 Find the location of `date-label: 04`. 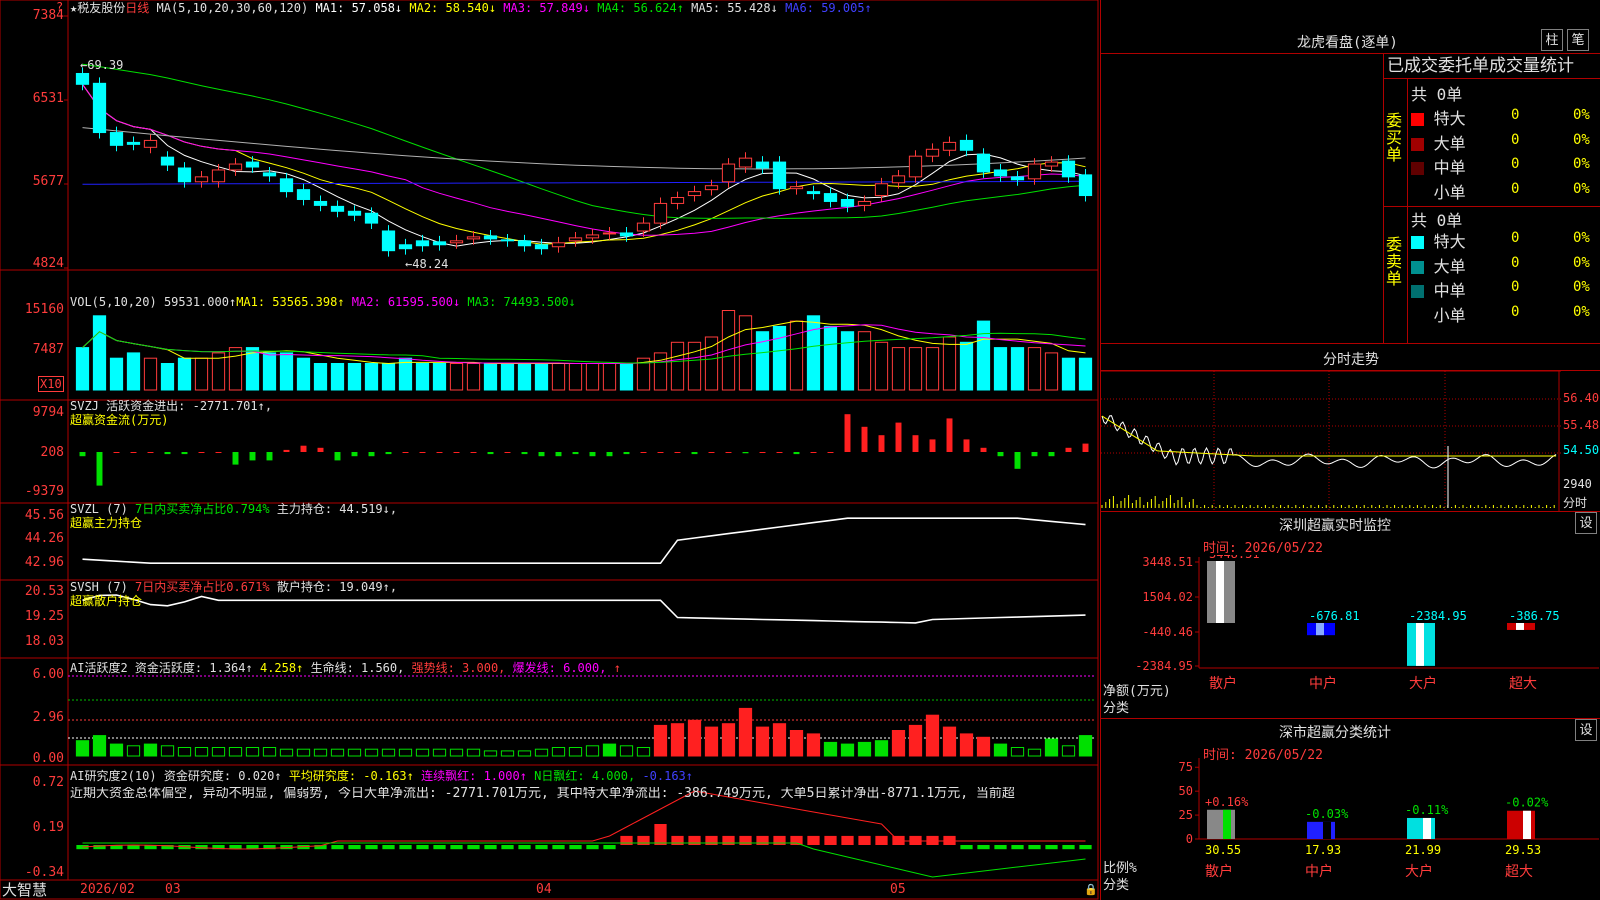

date-label: 04 is located at coordinates (544, 889).